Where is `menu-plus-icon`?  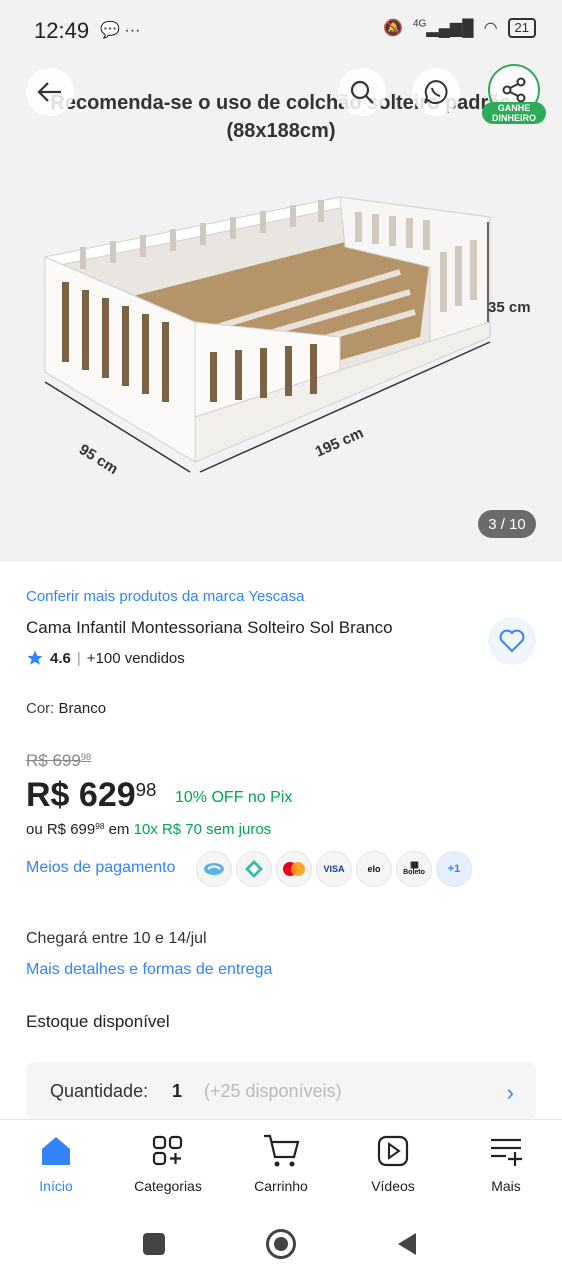 menu-plus-icon is located at coordinates (506, 1152).